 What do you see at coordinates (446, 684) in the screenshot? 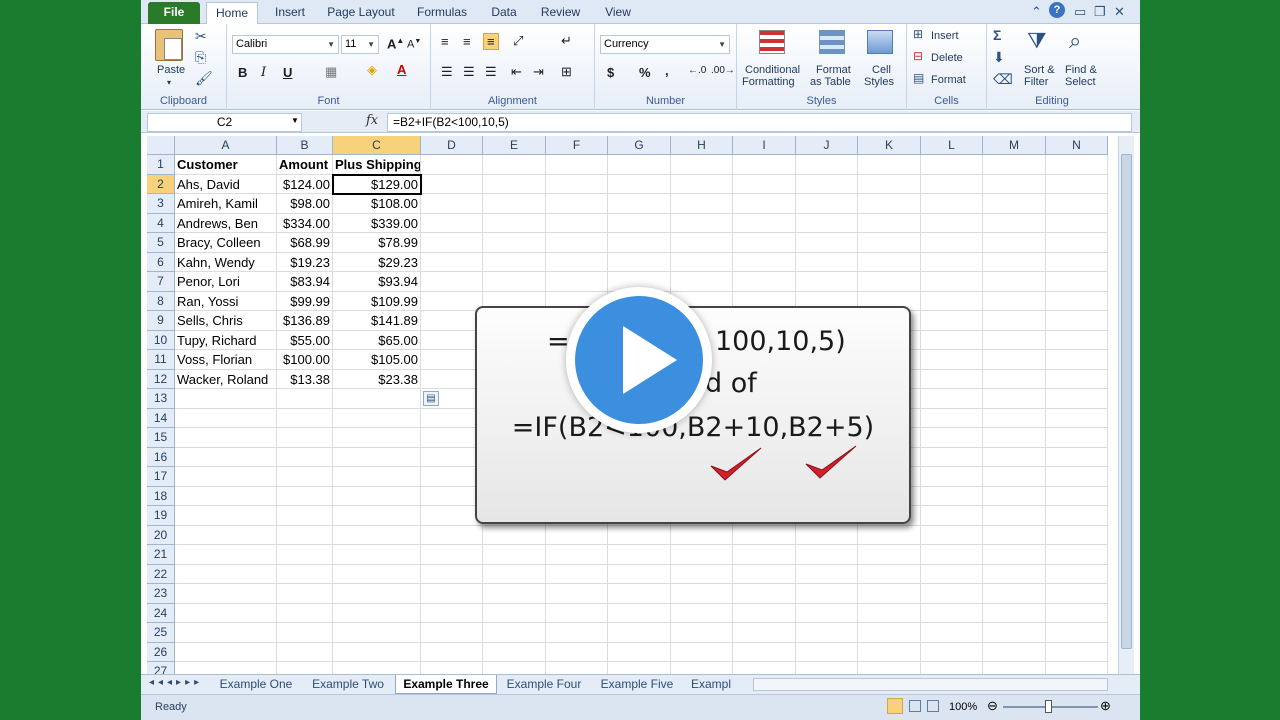
I see `sheet-tab-active: Example Three` at bounding box center [446, 684].